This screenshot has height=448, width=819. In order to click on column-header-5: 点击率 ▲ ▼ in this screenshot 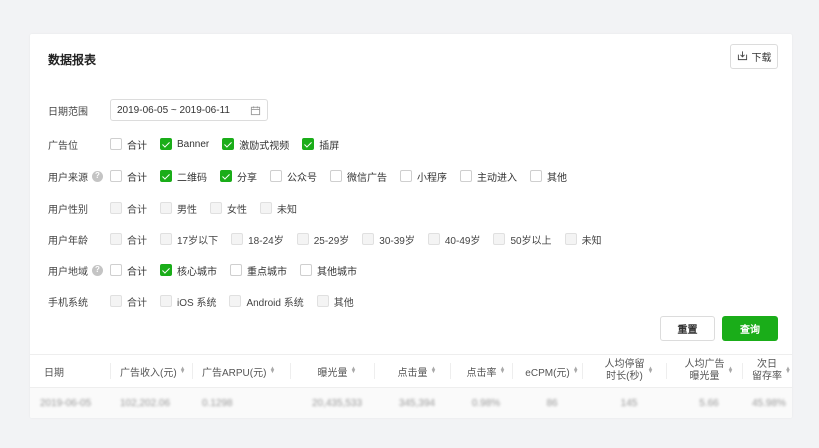, I will do `click(481, 371)`.